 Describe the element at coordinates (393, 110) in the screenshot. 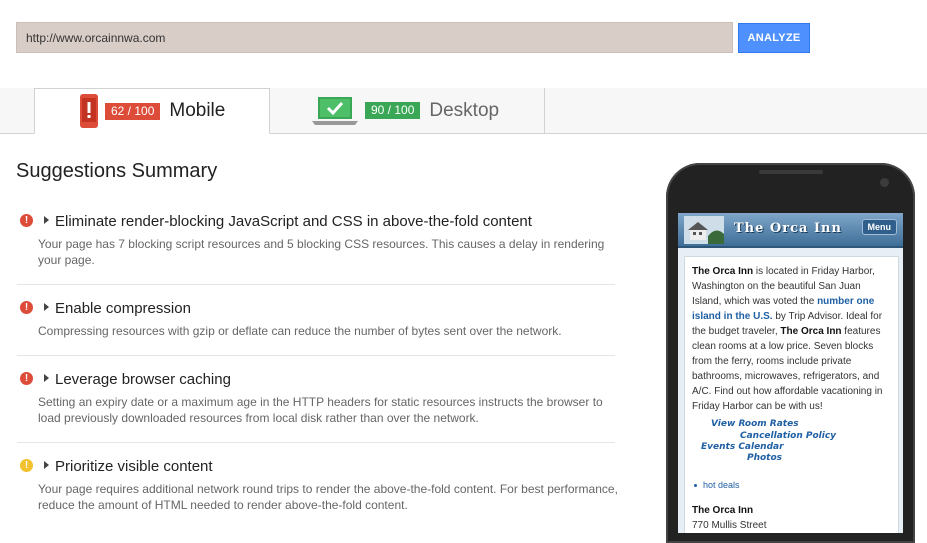

I see `desktop-score-badge: 90 / 100` at that location.